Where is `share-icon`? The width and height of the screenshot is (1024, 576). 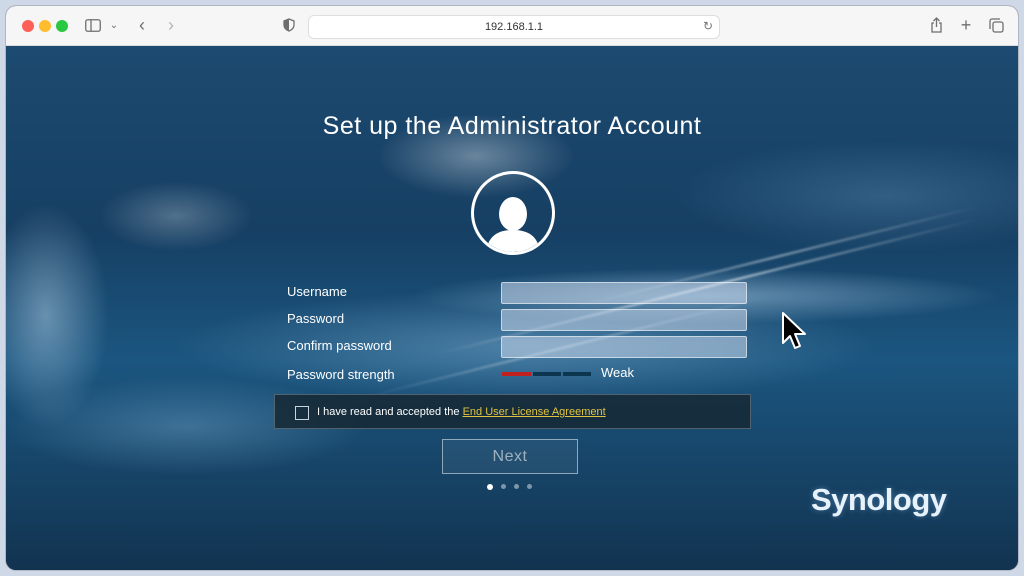 share-icon is located at coordinates (936, 25).